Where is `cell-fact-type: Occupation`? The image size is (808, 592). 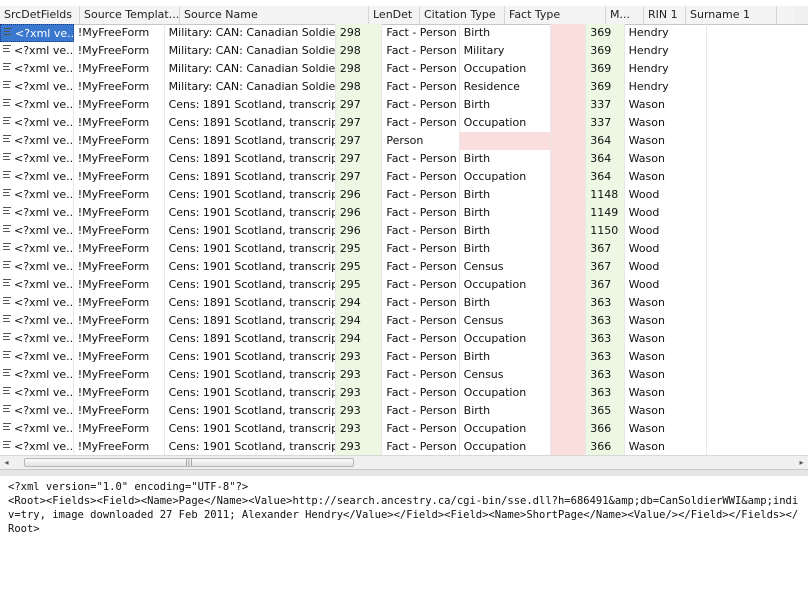 cell-fact-type: Occupation is located at coordinates (506, 123).